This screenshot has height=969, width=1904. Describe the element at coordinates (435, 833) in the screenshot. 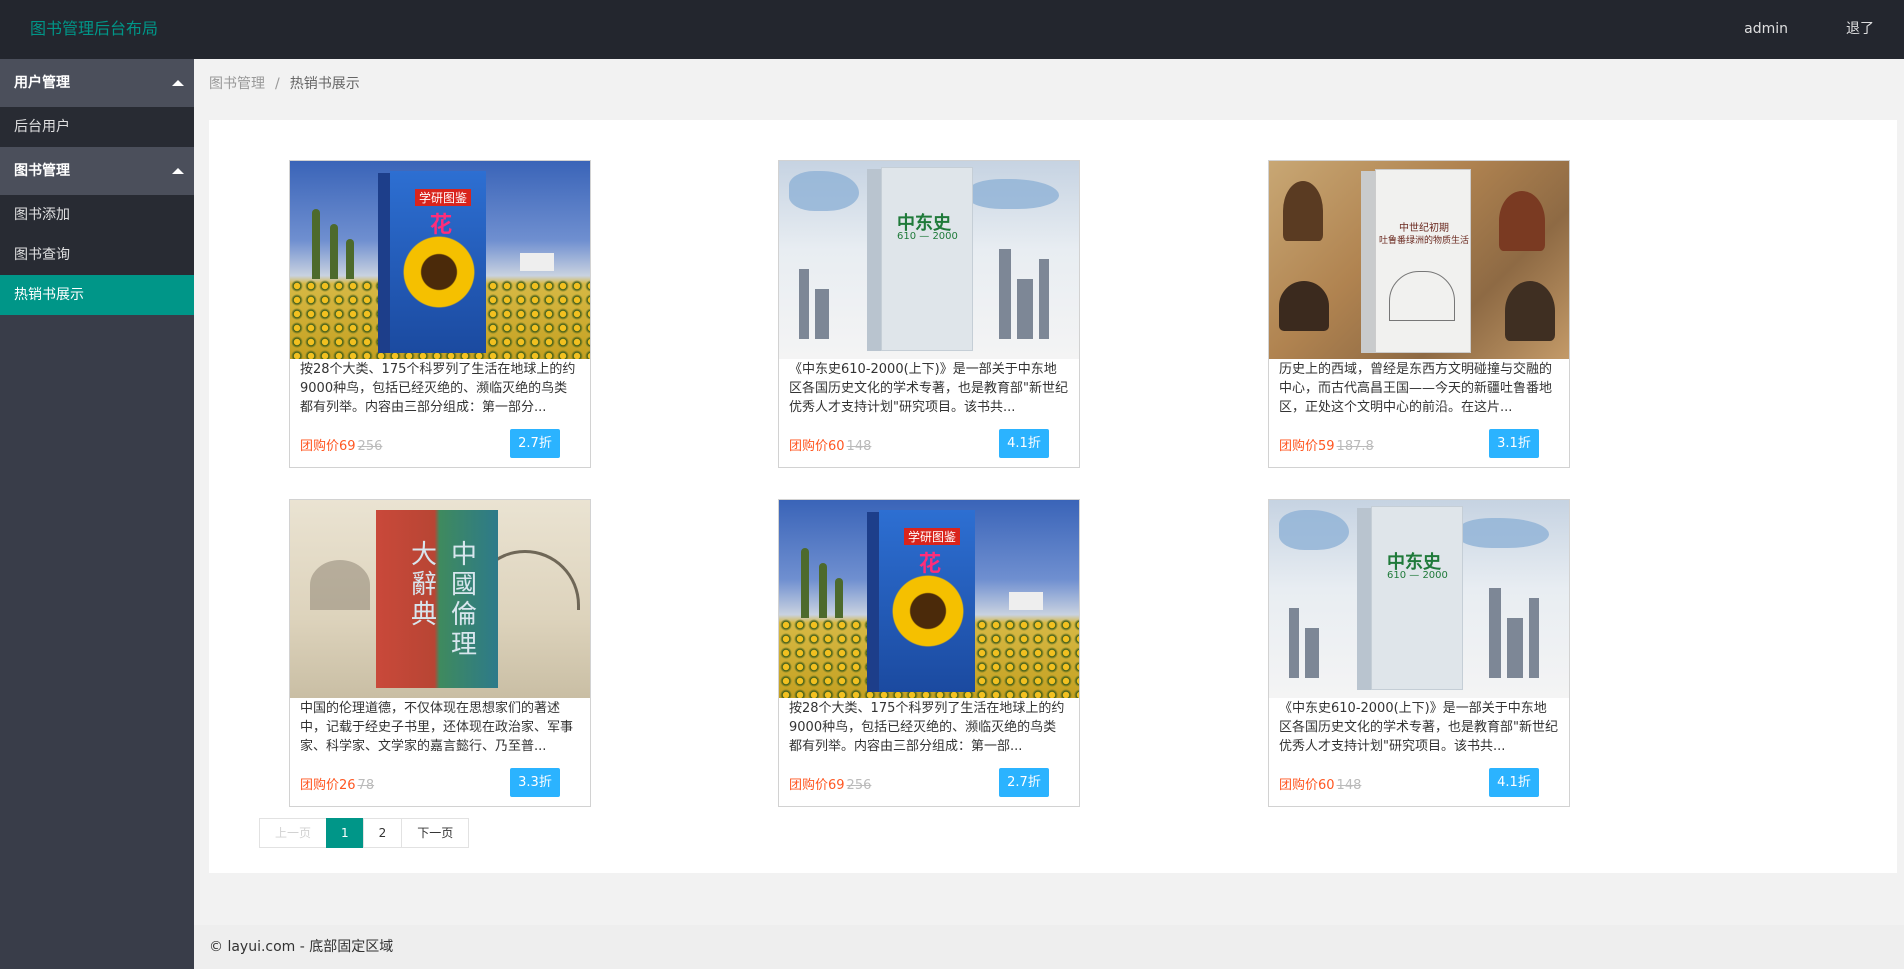

I see `next-page-button: 下一页` at that location.